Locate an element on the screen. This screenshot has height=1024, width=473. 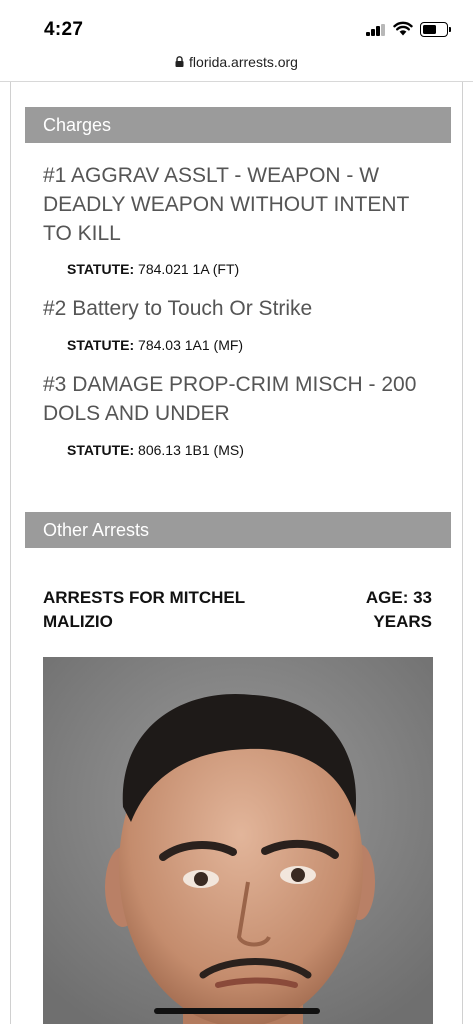
arrests-for-name: ARRESTS FOR MITCHEL MALIZIO is located at coordinates (144, 609).